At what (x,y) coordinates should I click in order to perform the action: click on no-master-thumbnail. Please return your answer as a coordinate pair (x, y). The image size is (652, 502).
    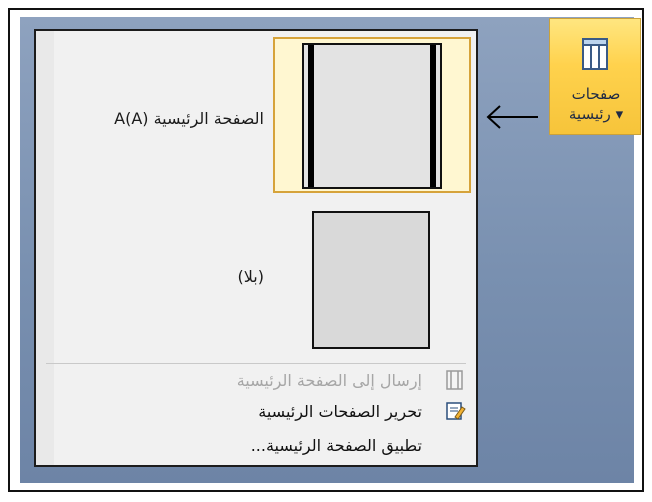
    Looking at the image, I should click on (371, 280).